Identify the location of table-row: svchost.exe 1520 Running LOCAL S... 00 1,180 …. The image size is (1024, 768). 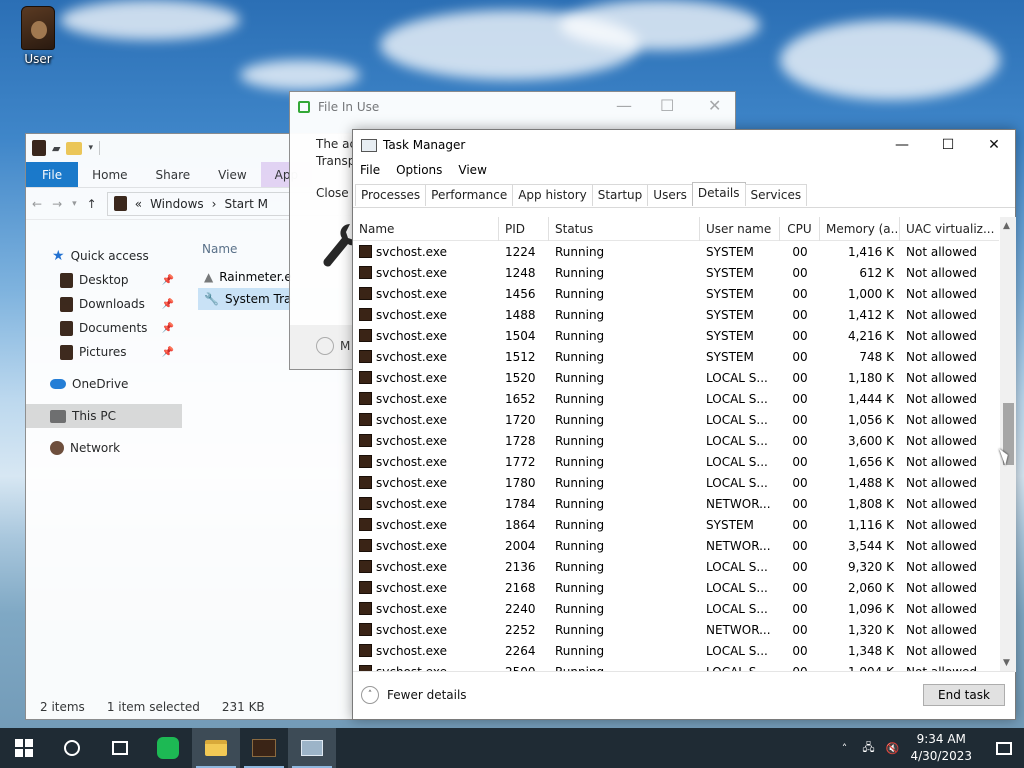
(676, 377).